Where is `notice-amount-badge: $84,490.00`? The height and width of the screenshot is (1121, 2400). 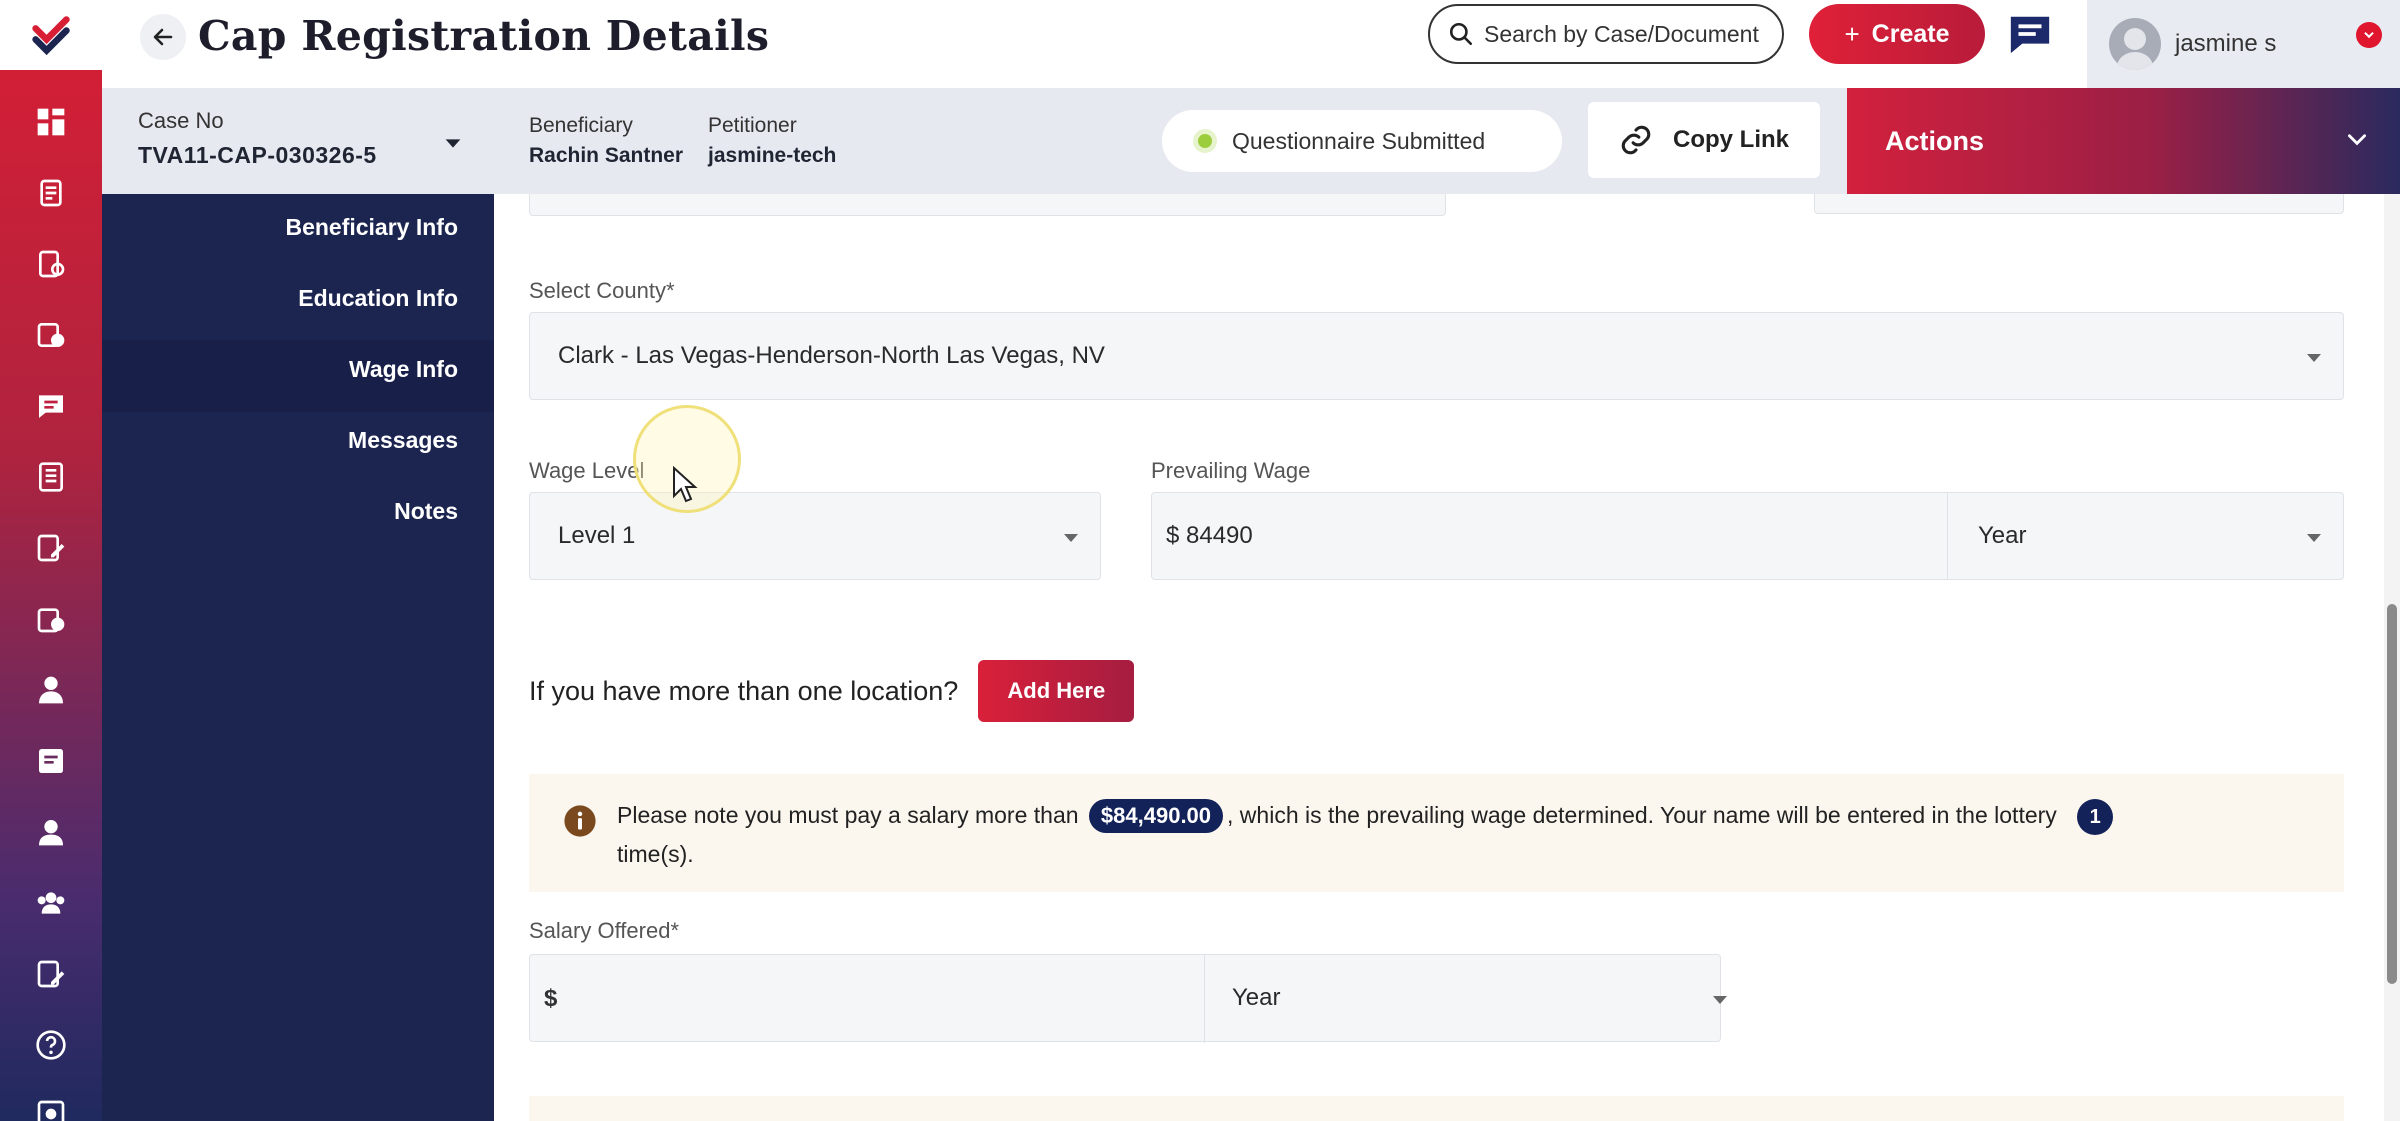 notice-amount-badge: $84,490.00 is located at coordinates (1156, 816).